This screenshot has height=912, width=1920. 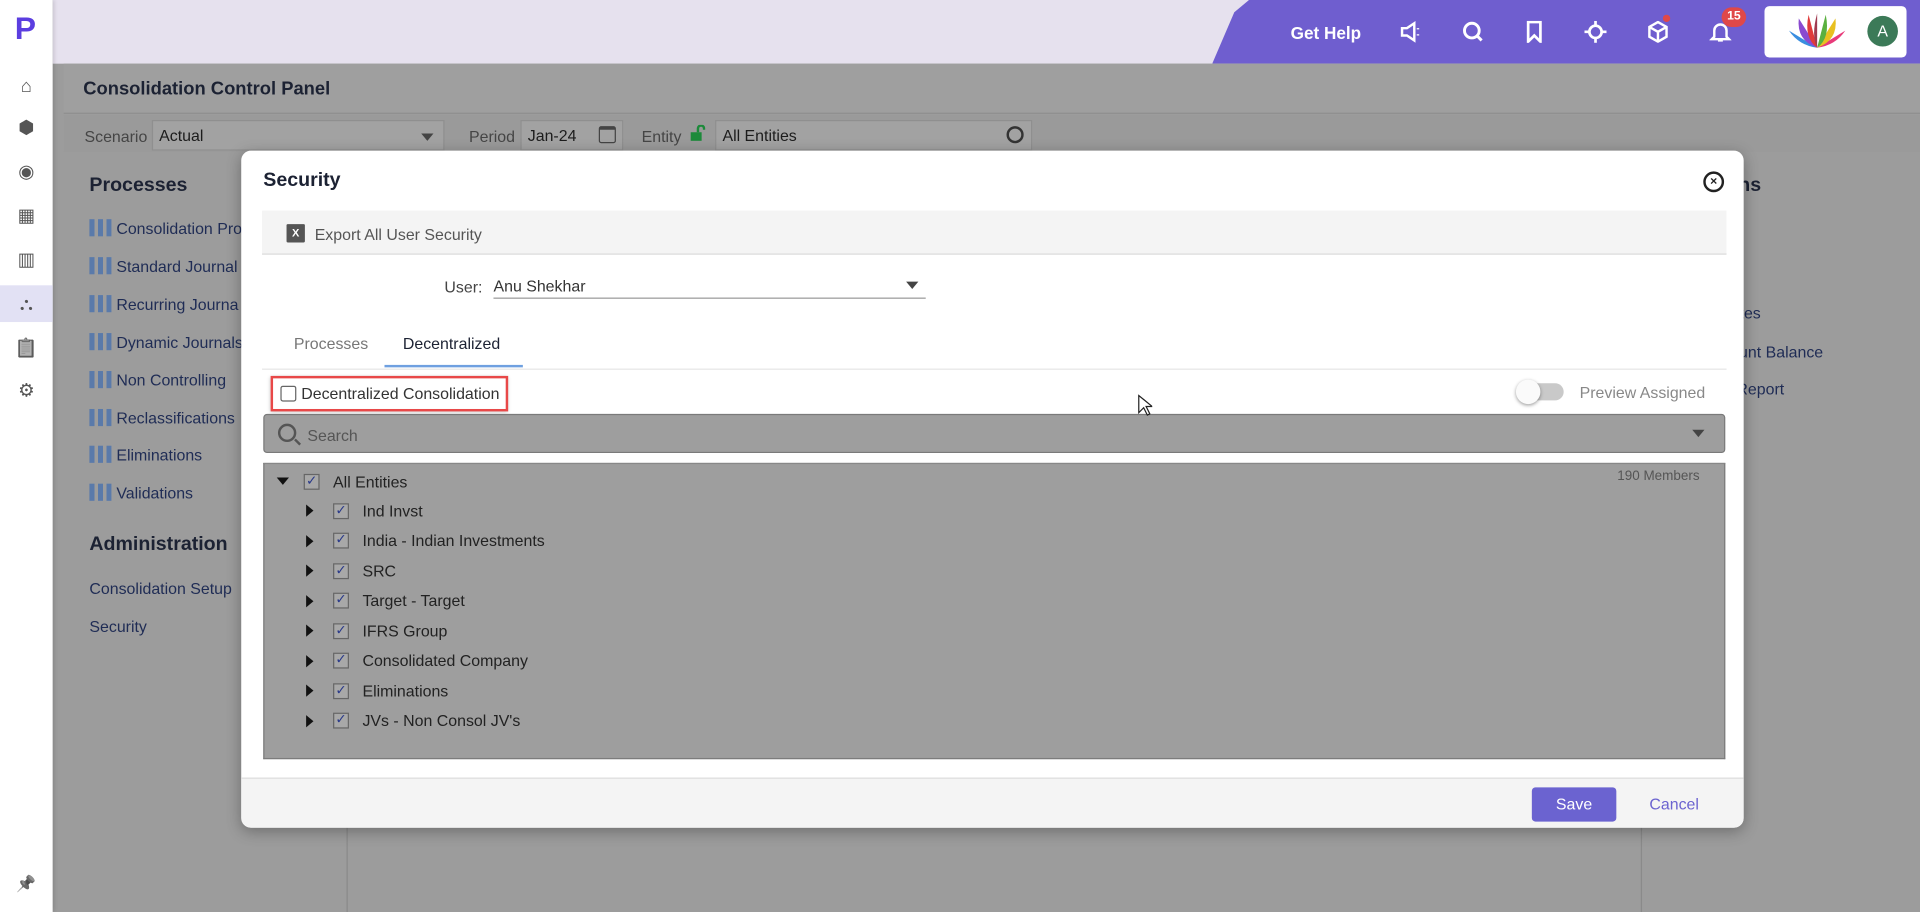 What do you see at coordinates (26, 259) in the screenshot?
I see `report-icon: ▥` at bounding box center [26, 259].